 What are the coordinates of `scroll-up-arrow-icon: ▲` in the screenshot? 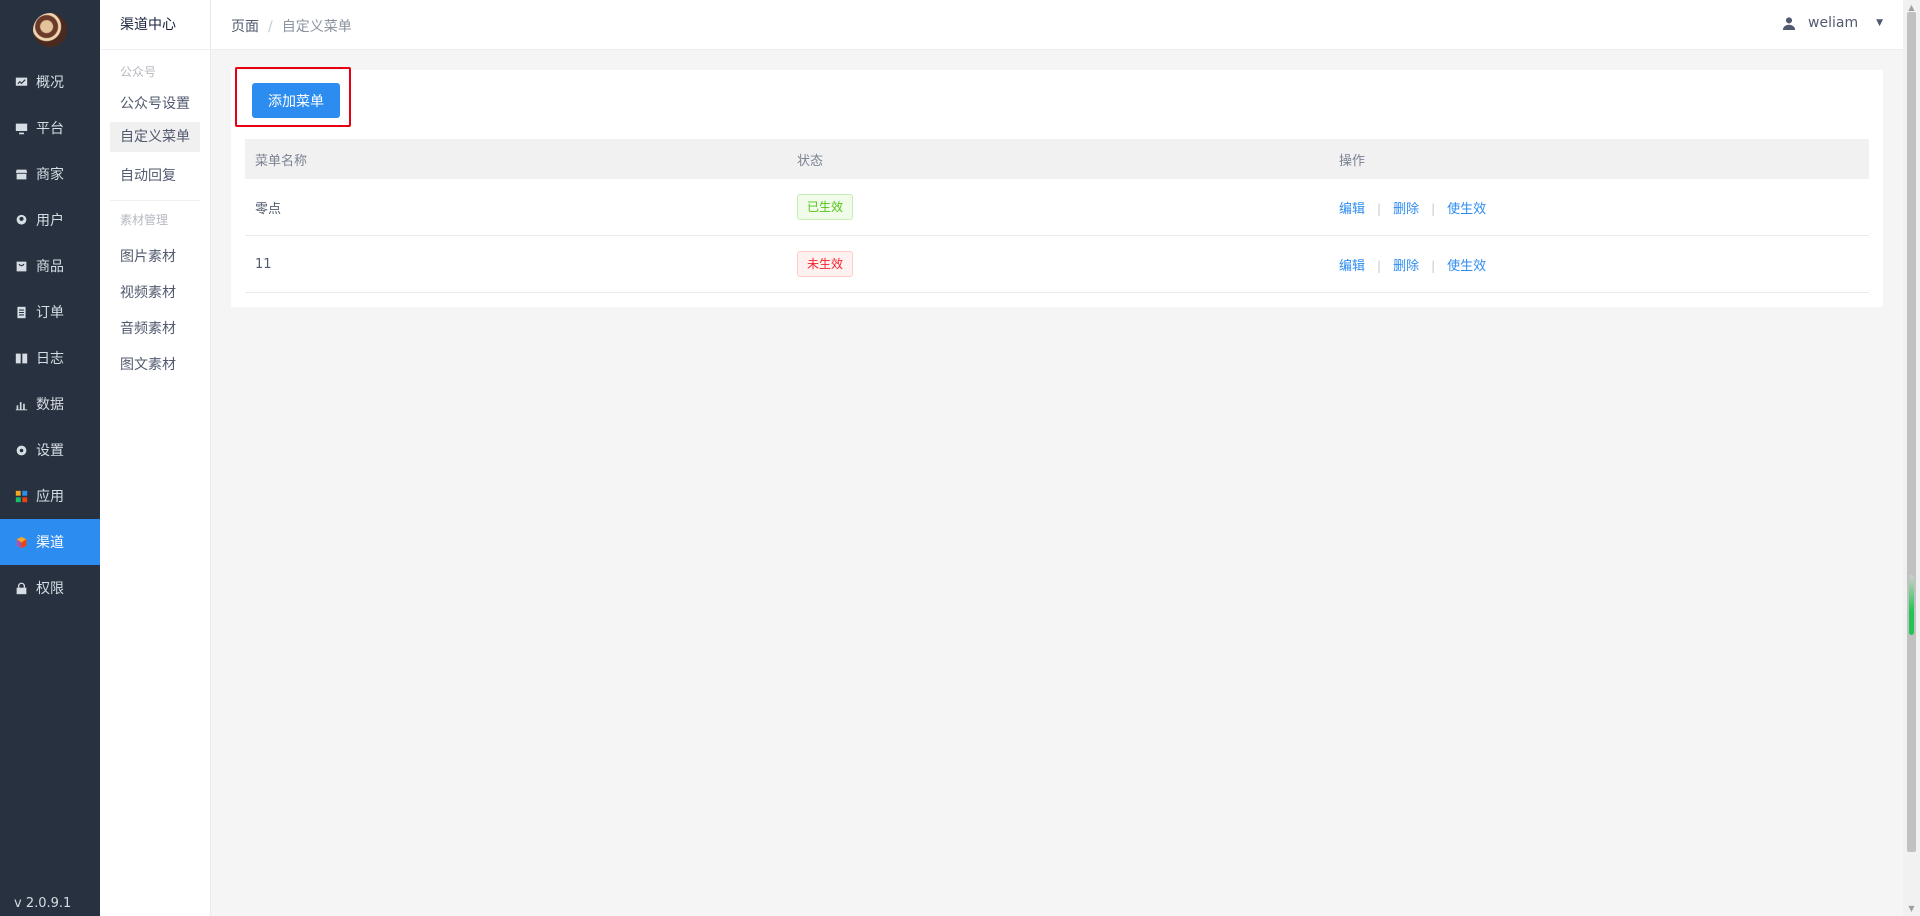 It's located at (1911, 7).